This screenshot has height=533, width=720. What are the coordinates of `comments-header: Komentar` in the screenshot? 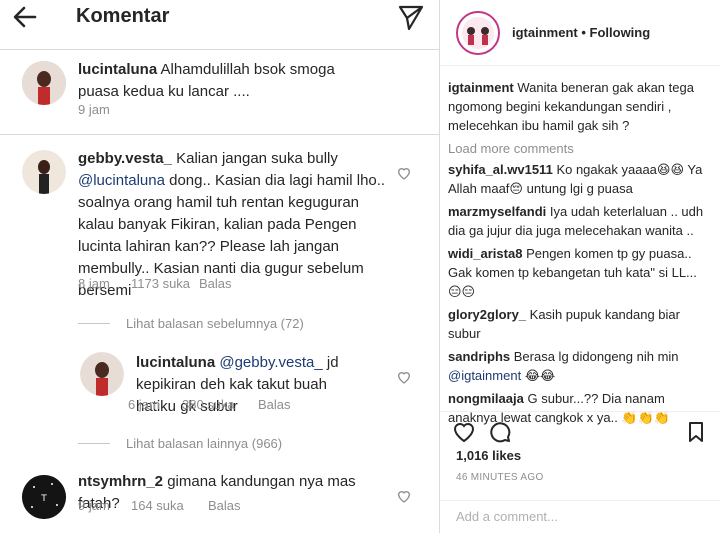 It's located at (219, 16).